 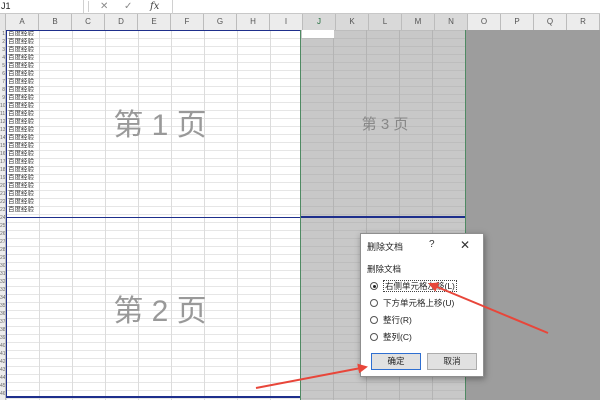 What do you see at coordinates (253, 22) in the screenshot?
I see `column-header: H` at bounding box center [253, 22].